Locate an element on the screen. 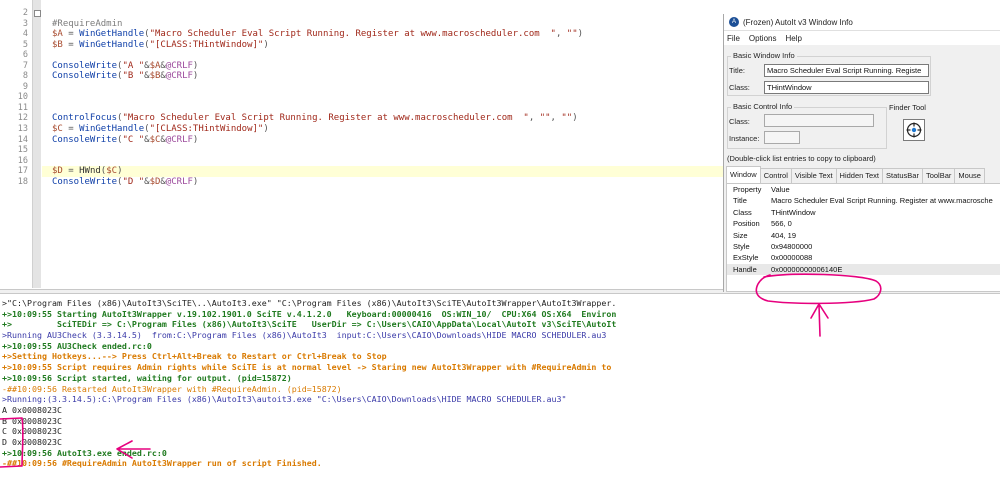 The image size is (1000, 490). code-token: ControlFocus is located at coordinates (85, 118).